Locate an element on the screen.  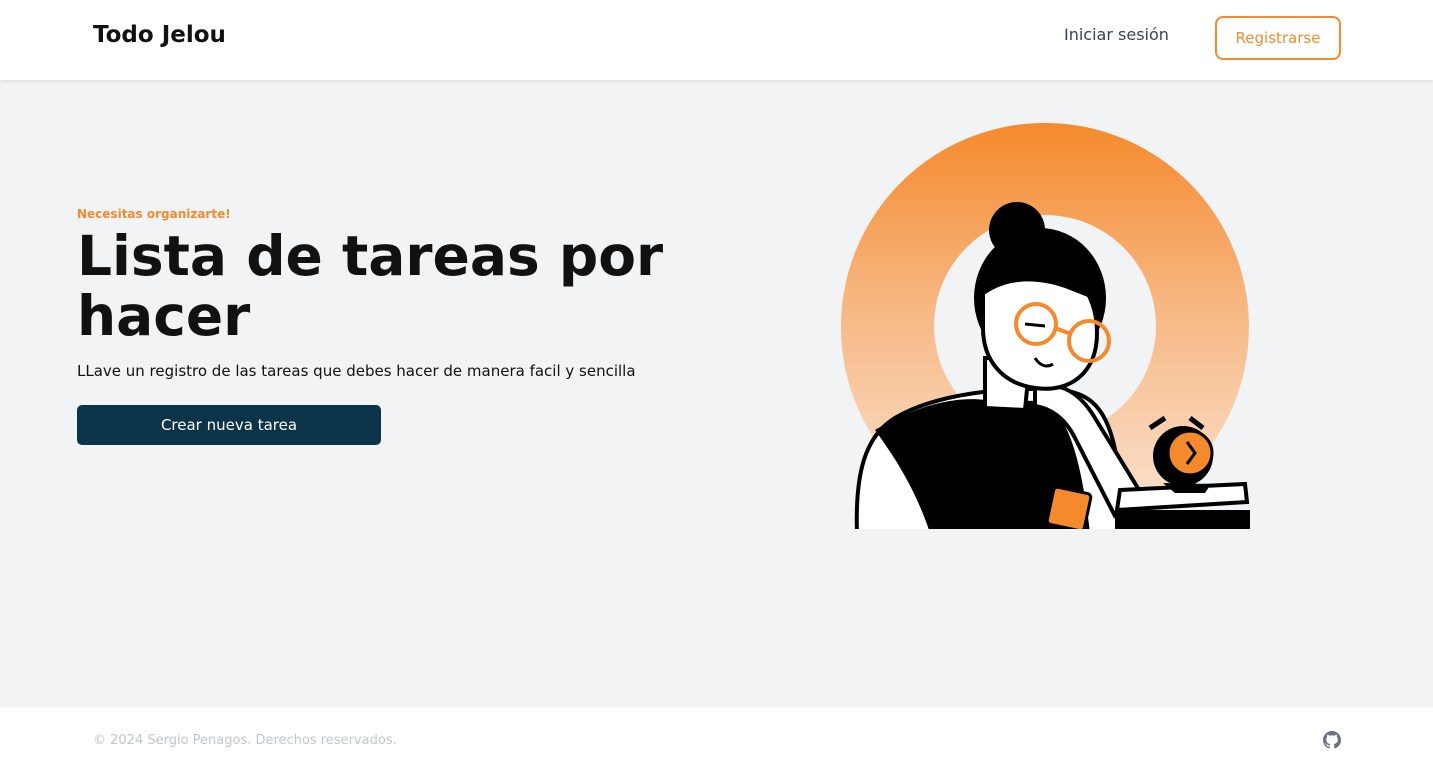
page-title: Lista de tareas por hacer is located at coordinates (370, 286).